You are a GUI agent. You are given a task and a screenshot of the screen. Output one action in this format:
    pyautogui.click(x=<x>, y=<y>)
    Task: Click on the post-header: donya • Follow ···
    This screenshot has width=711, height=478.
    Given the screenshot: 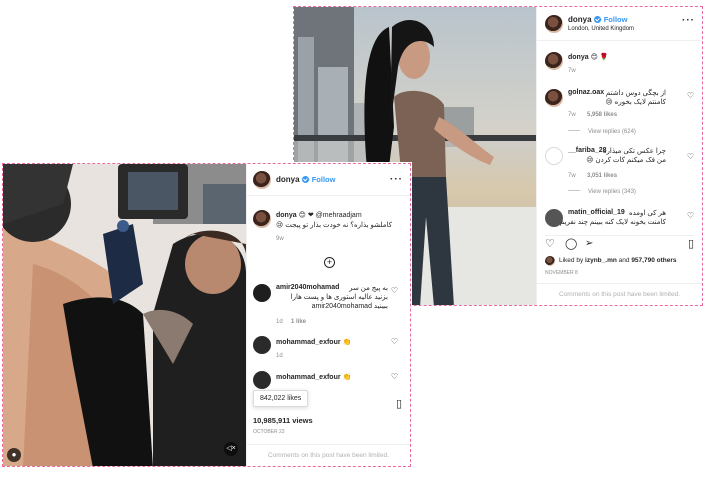 What is the action you would take?
    pyautogui.click(x=328, y=180)
    